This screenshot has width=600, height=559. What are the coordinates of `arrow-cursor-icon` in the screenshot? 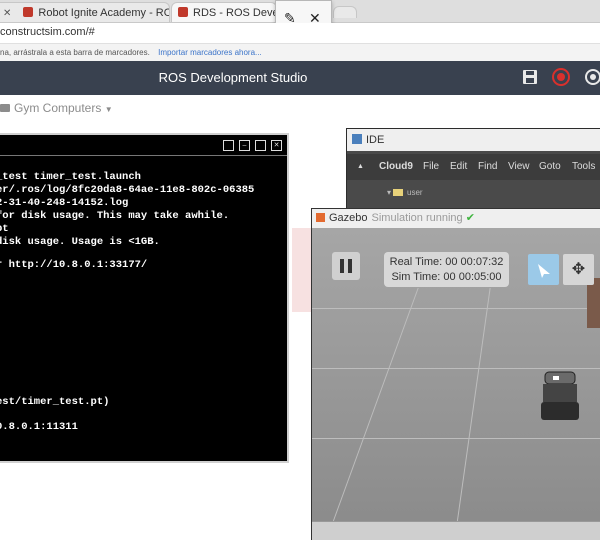 It's located at (544, 271).